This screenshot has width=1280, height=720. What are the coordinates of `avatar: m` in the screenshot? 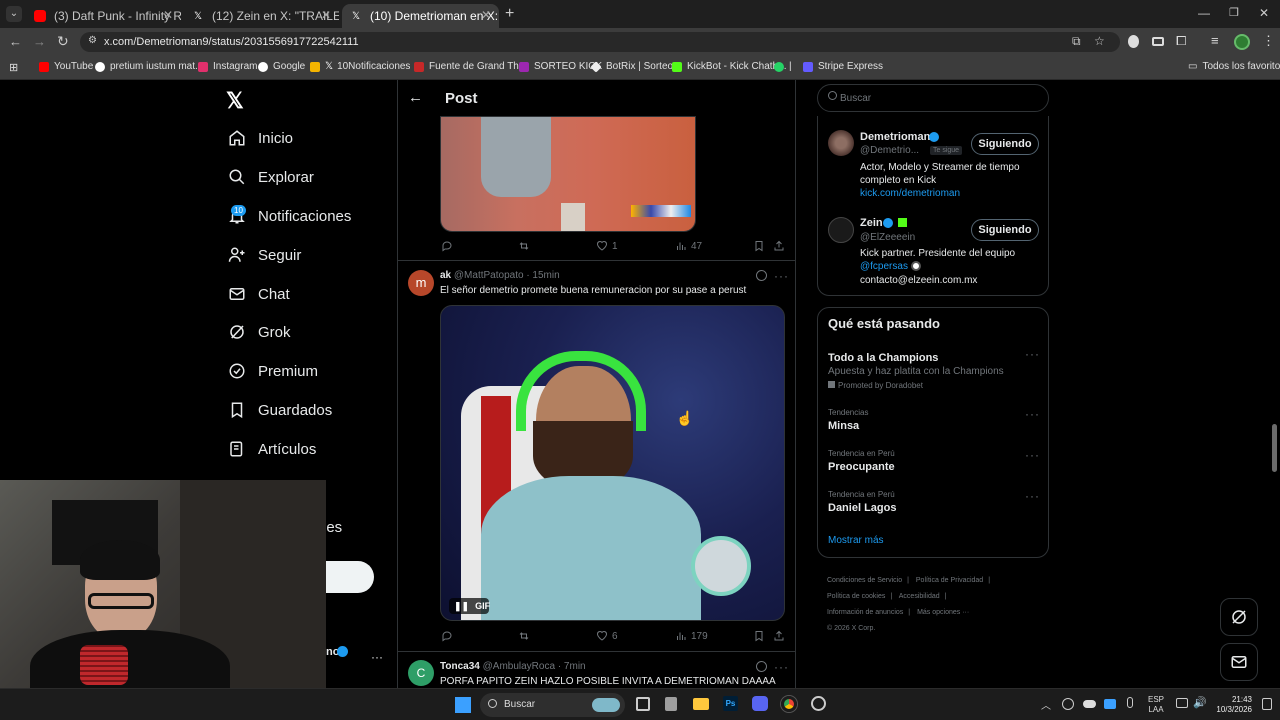 It's located at (421, 283).